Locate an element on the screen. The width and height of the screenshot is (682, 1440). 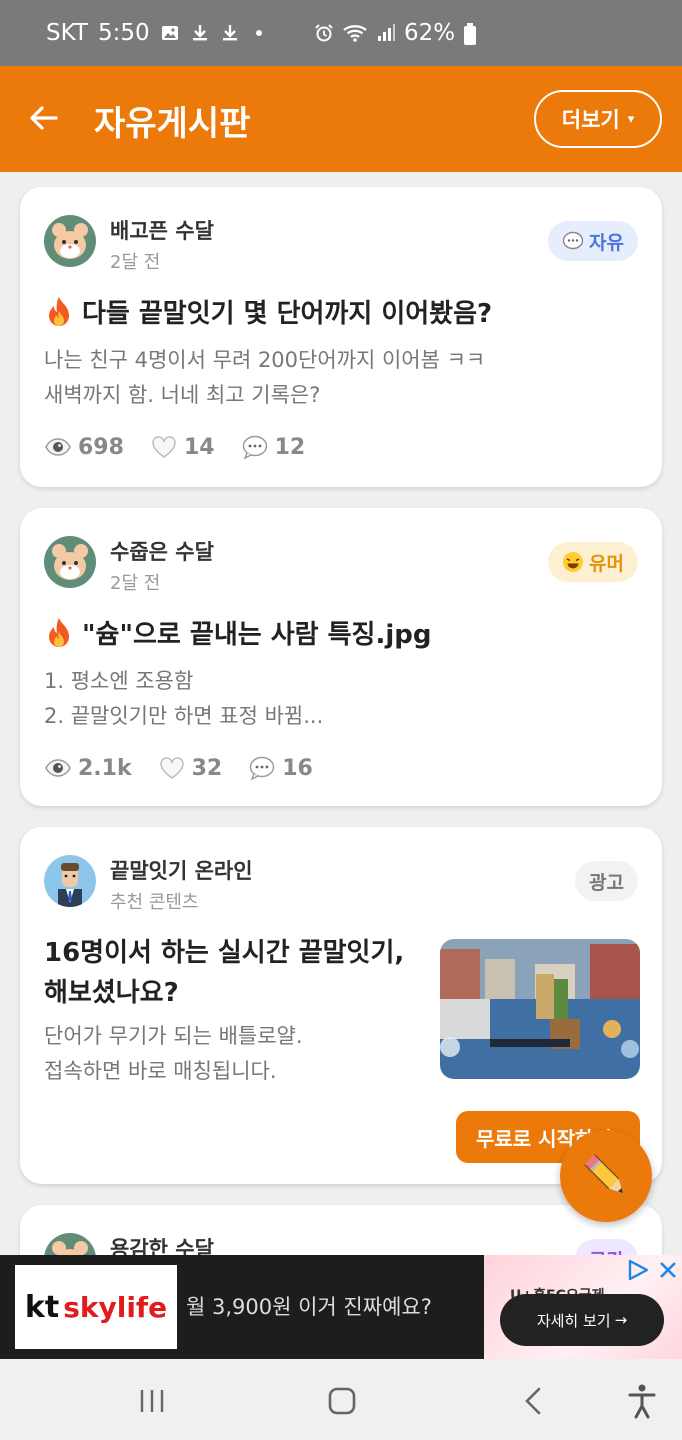
ad-description-line: 단어가 무기가 되는 배틀로얄. is located at coordinates (173, 1036).